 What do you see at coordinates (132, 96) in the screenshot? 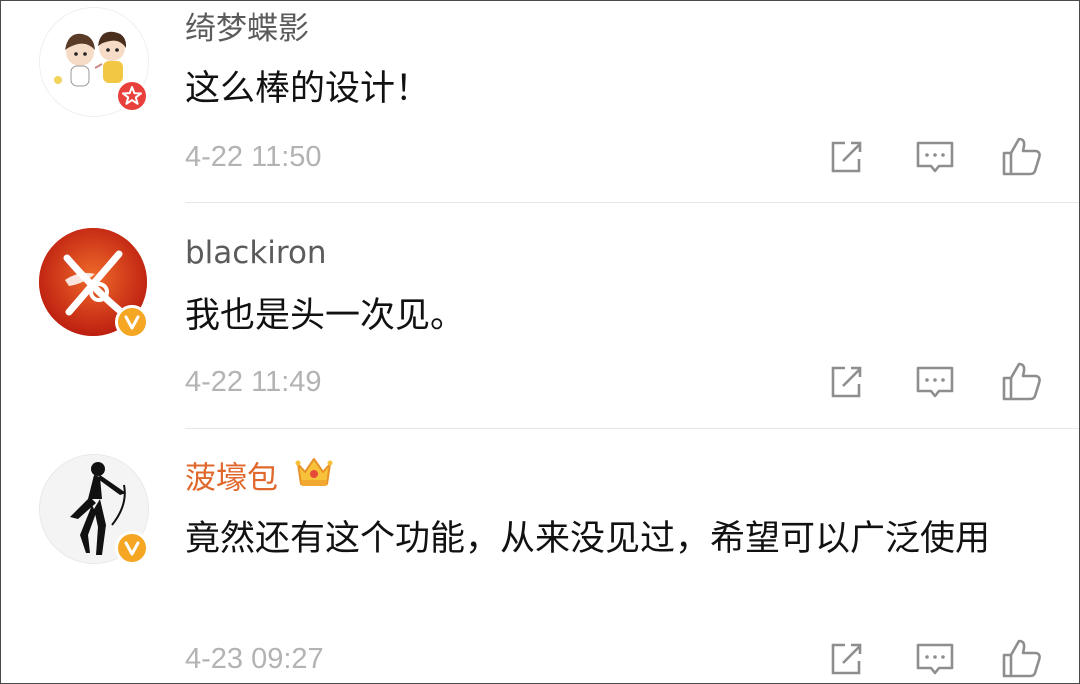
I see `red-star-badge` at bounding box center [132, 96].